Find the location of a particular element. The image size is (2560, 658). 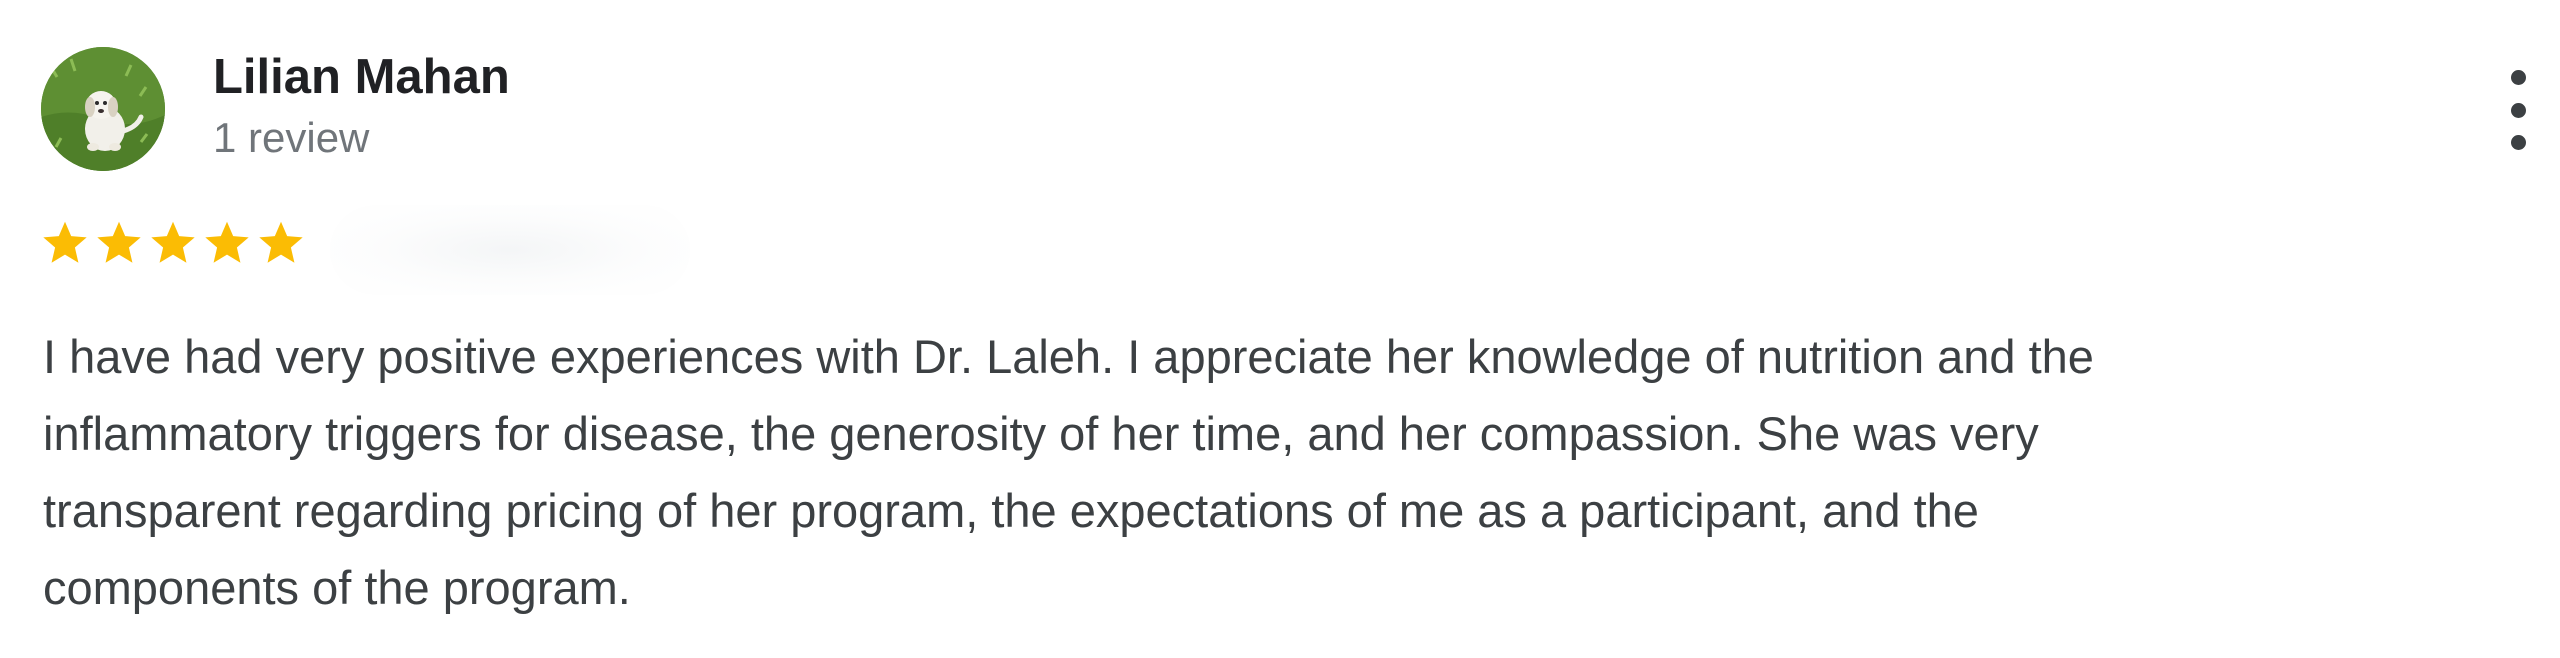

review-text-line: components of the program. is located at coordinates (337, 587).